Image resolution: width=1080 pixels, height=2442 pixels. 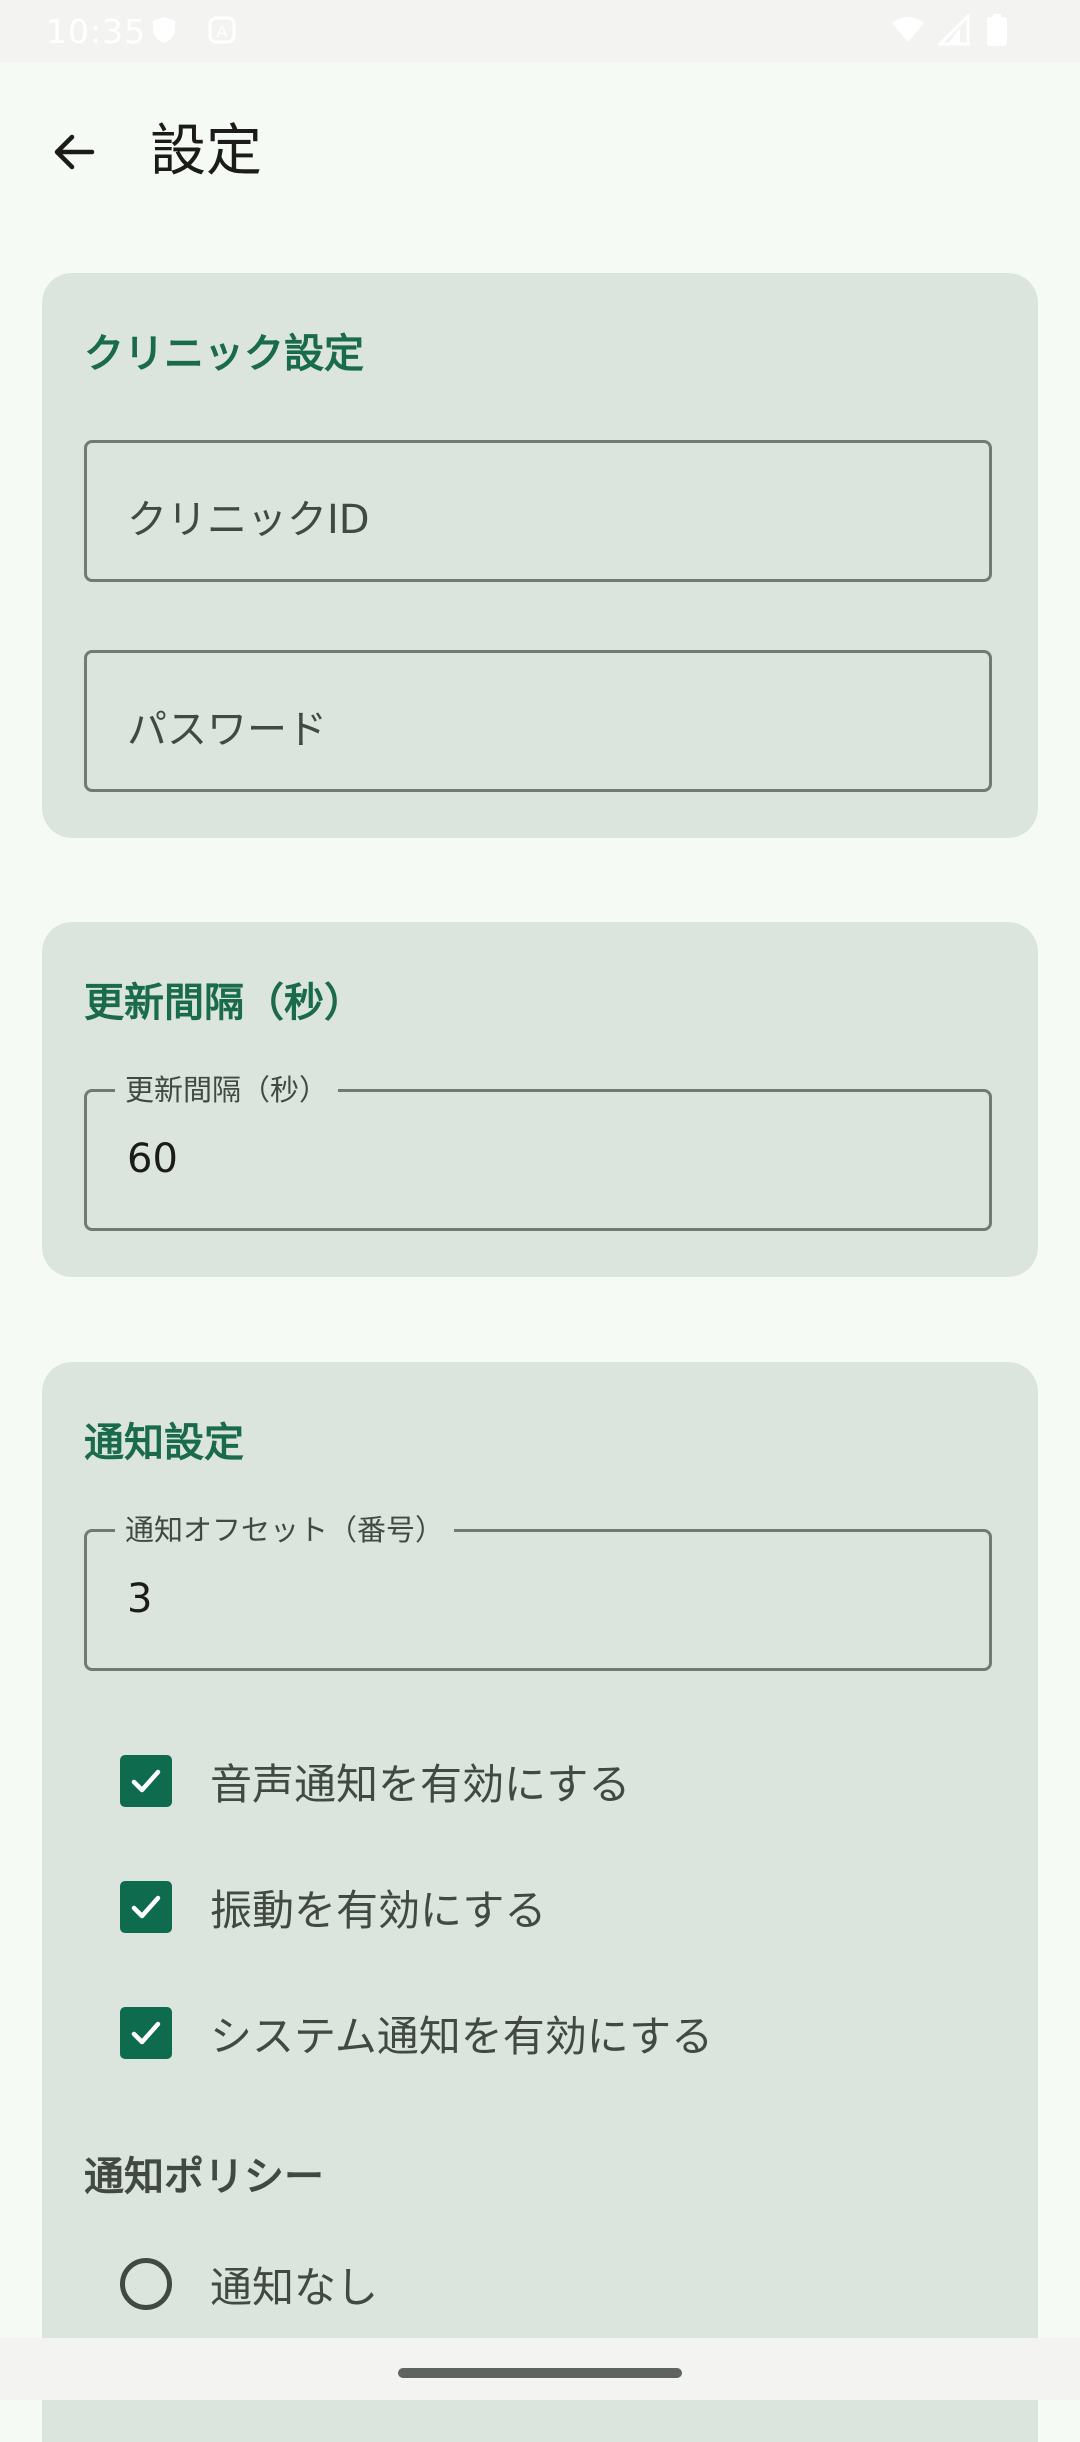 What do you see at coordinates (206, 151) in the screenshot?
I see `page-title: 設定` at bounding box center [206, 151].